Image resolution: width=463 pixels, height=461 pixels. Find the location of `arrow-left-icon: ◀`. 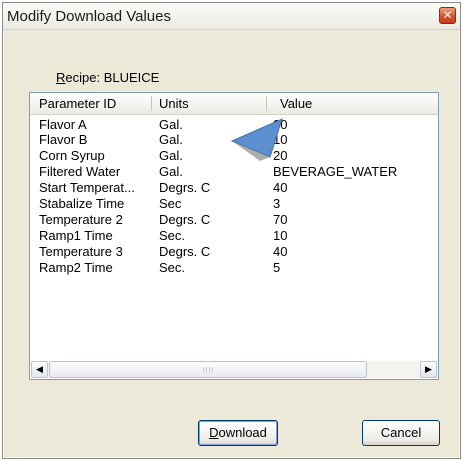

arrow-left-icon: ◀ is located at coordinates (39, 369).